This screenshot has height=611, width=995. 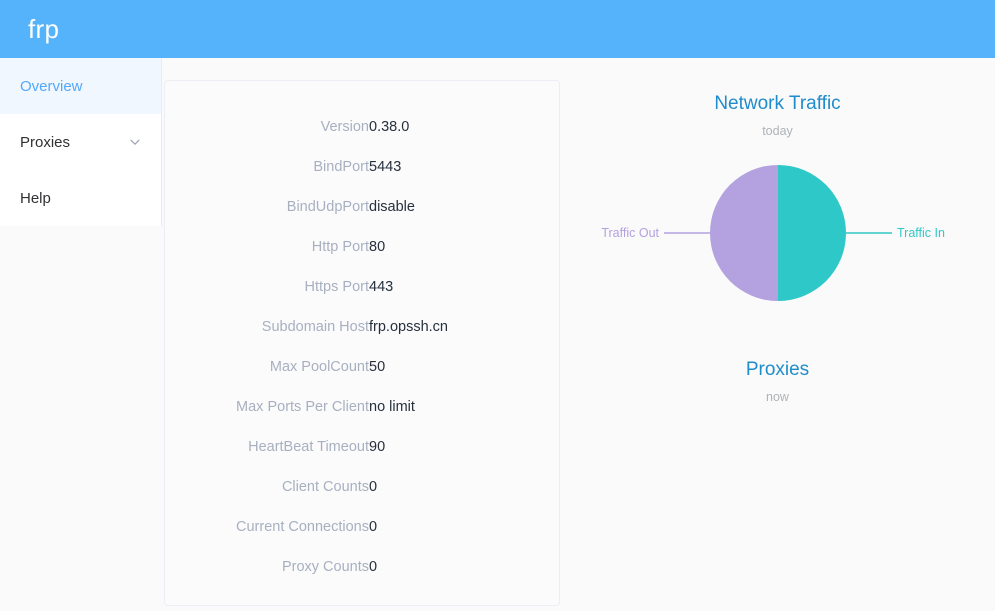 I want to click on app-header: frp, so click(x=497, y=29).